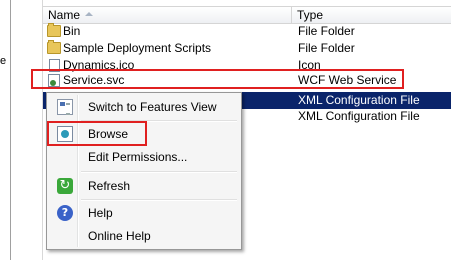 The image size is (451, 260). What do you see at coordinates (97, 133) in the screenshot?
I see `browse-highlight-box` at bounding box center [97, 133].